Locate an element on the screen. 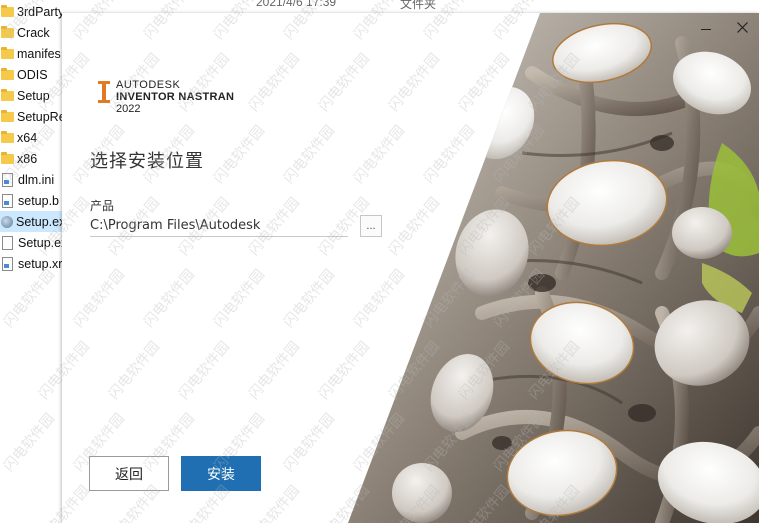 This screenshot has width=759, height=523. file-item-setup-xml: setup.xr is located at coordinates (31, 263).